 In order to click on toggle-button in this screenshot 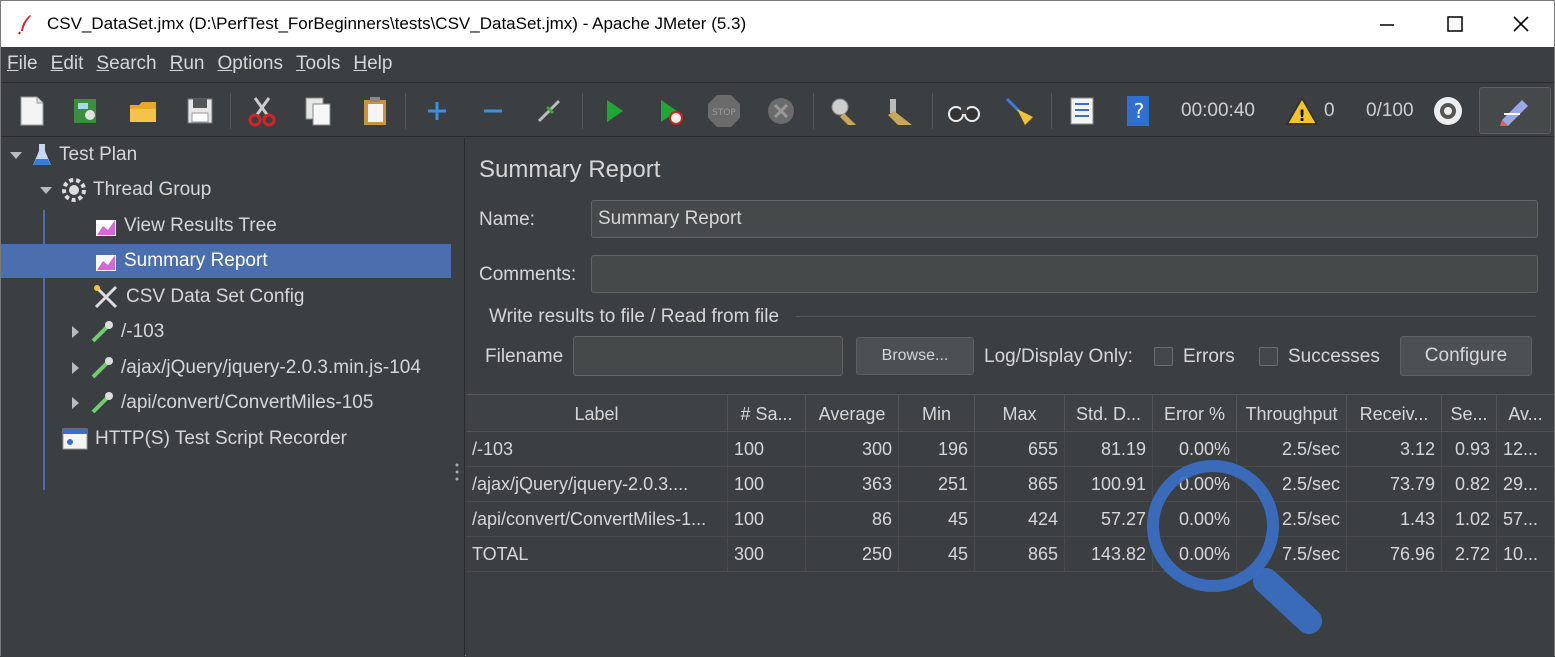, I will do `click(549, 111)`.